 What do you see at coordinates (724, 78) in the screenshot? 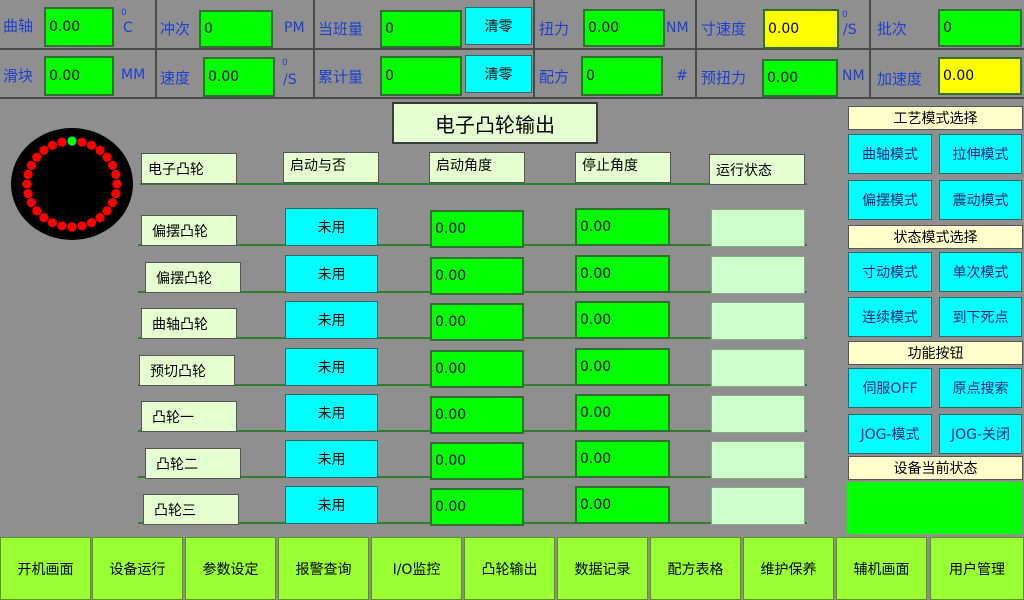
I see `pretorque-label: 预扭力` at bounding box center [724, 78].